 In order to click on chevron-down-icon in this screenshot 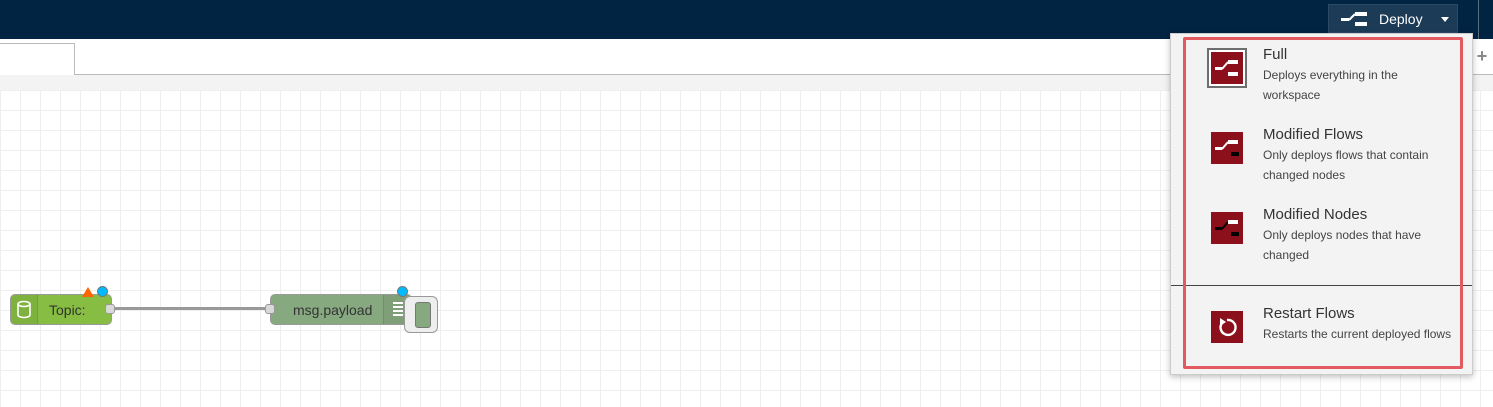, I will do `click(1445, 19)`.